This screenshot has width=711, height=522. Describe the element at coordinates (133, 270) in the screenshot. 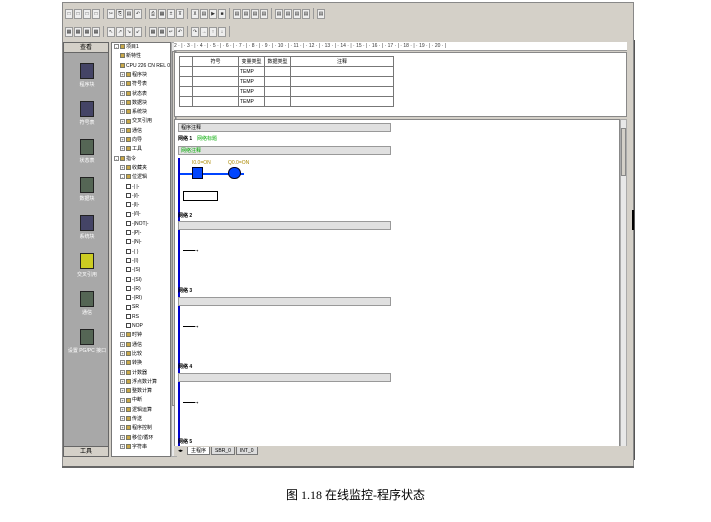

I see `tree-item: -(S)` at that location.